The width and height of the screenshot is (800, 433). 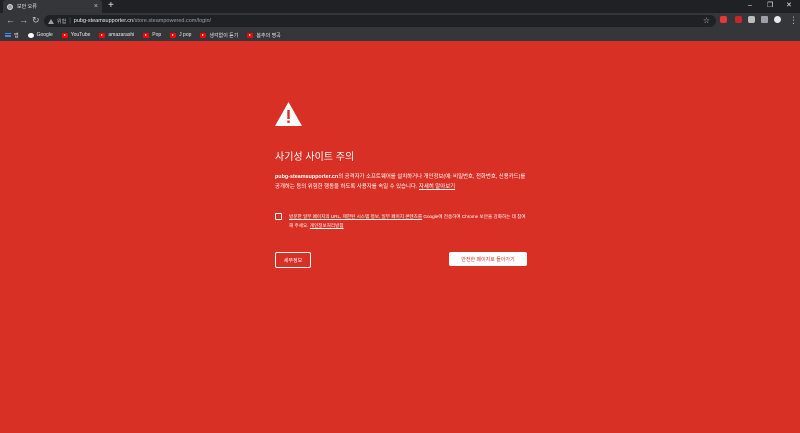 I want to click on new-tab-button: +, so click(x=111, y=6).